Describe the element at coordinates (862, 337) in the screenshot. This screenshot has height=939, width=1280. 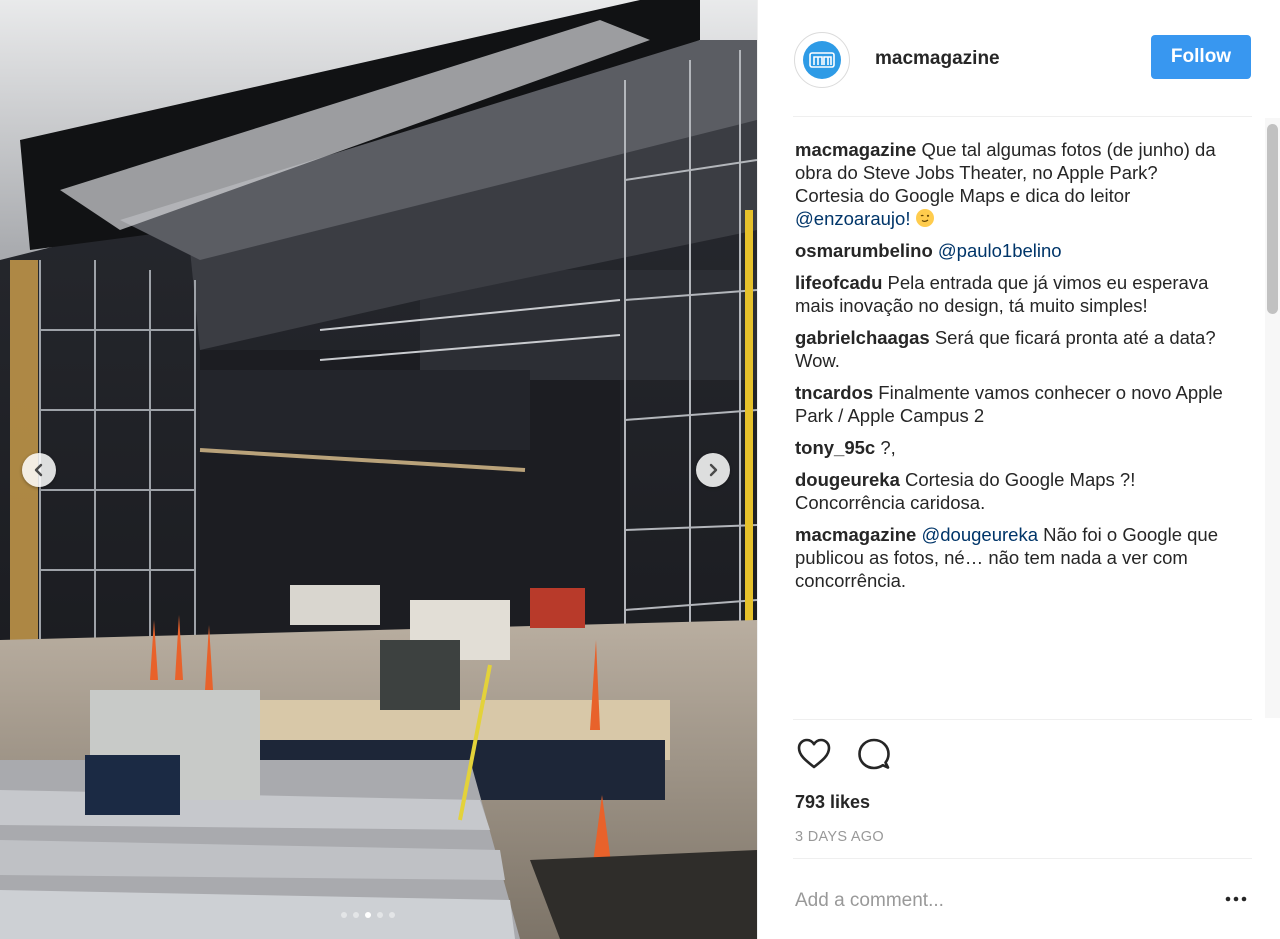
I see `comment-username: gabrielchaagas` at that location.